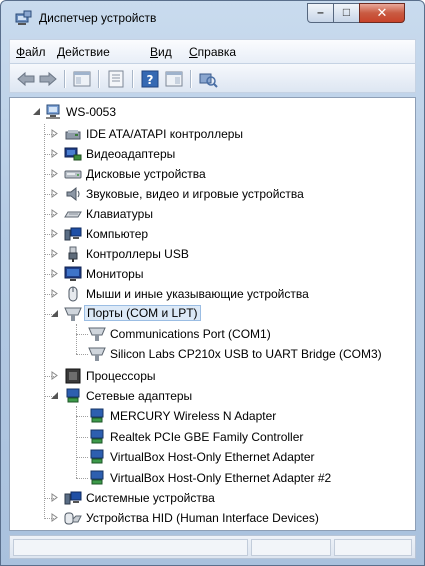  Describe the element at coordinates (73, 518) in the screenshot. I see `hid-icon` at that location.